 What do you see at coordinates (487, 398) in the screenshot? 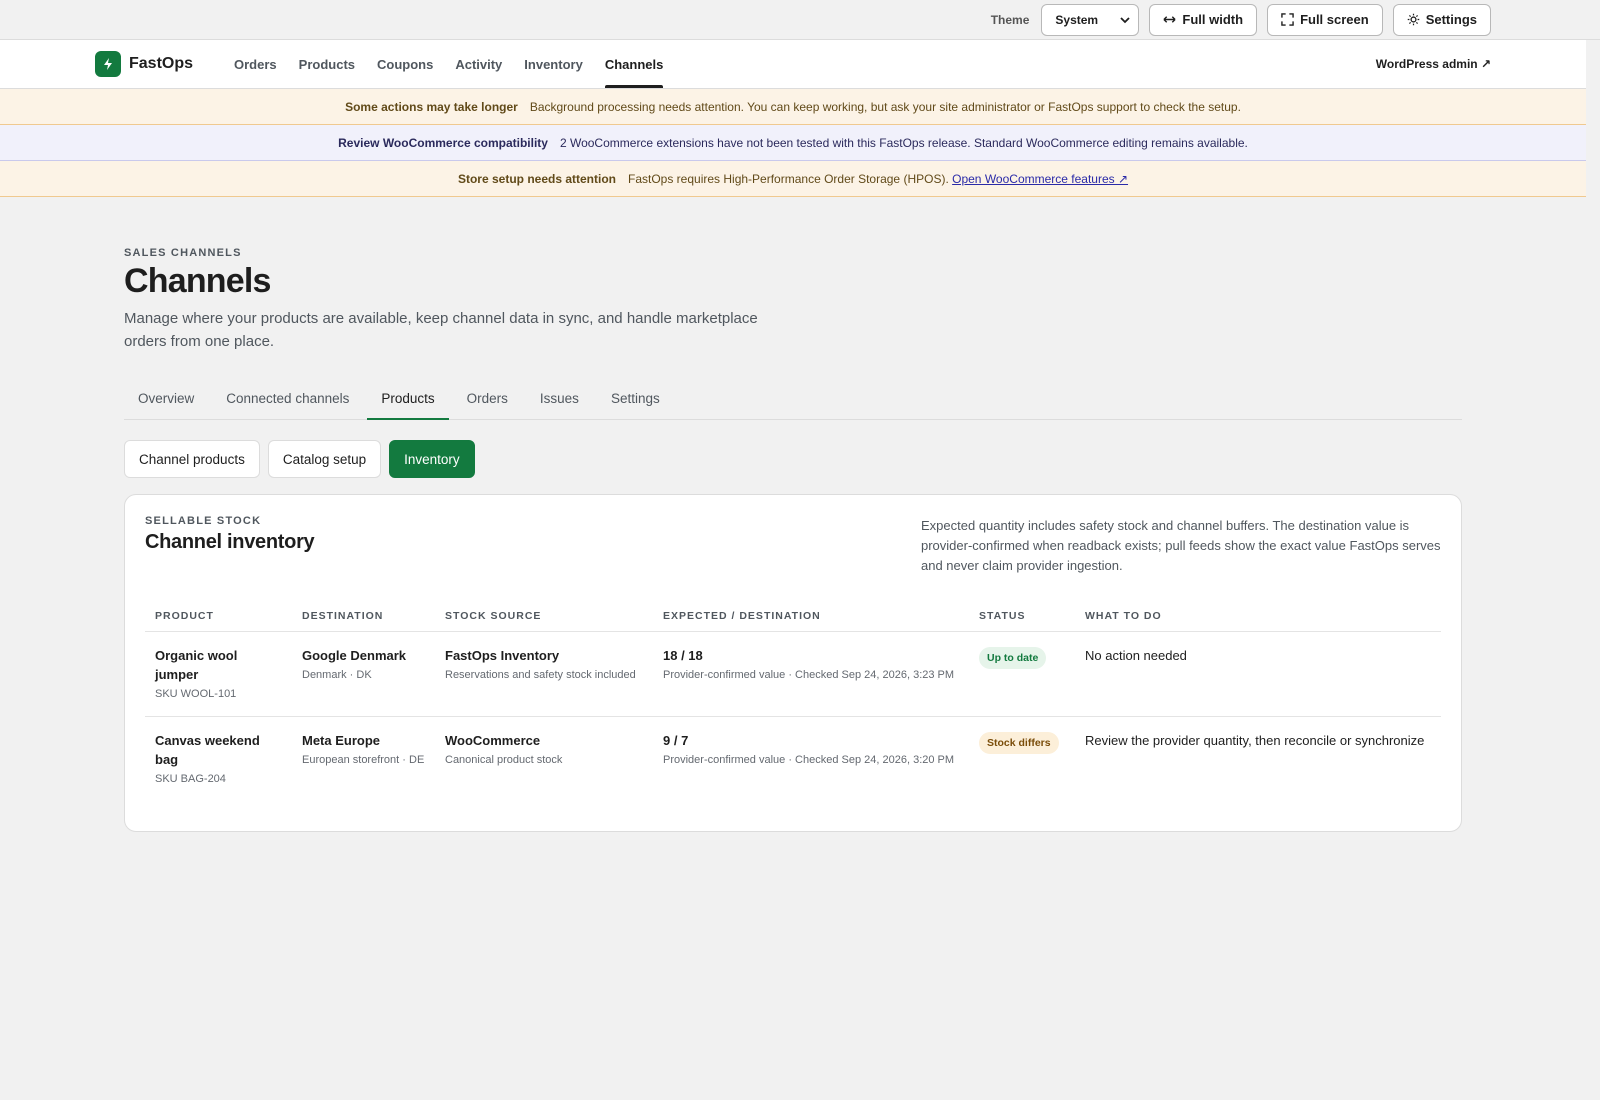
I see `tab-orders: Orders` at bounding box center [487, 398].